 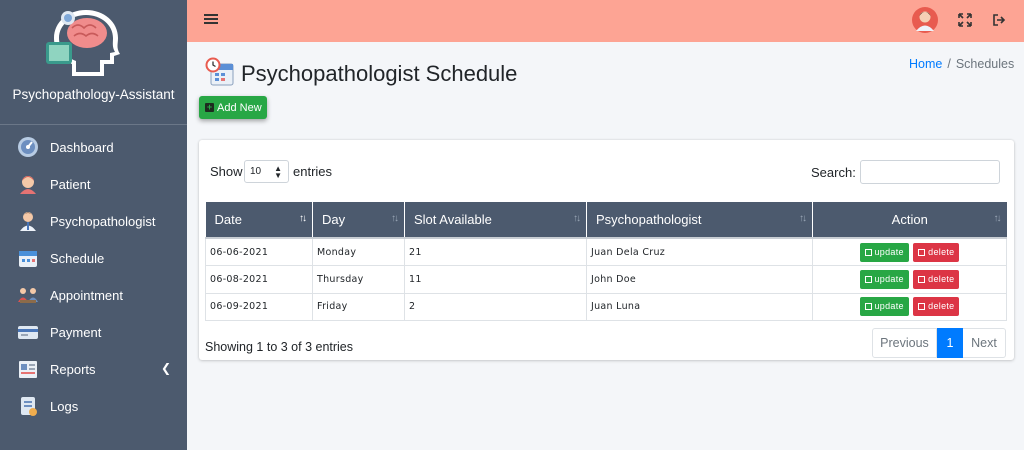 I want to click on brand-name: Psychopathology-Assistant, so click(x=93, y=94).